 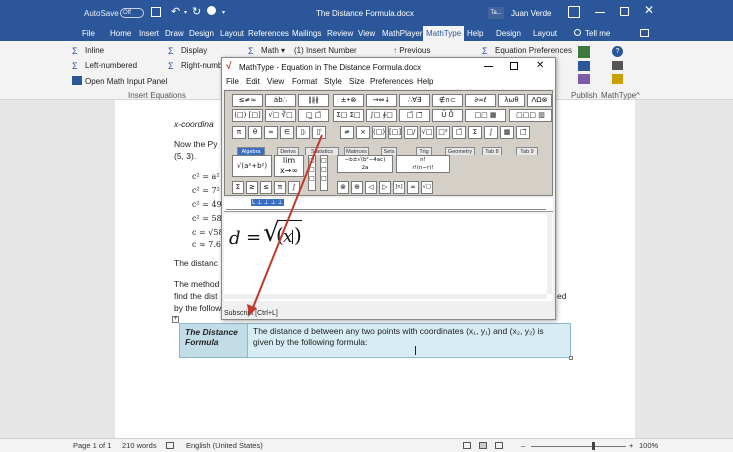 I want to click on annotation-arrow-line, so click(x=287, y=222).